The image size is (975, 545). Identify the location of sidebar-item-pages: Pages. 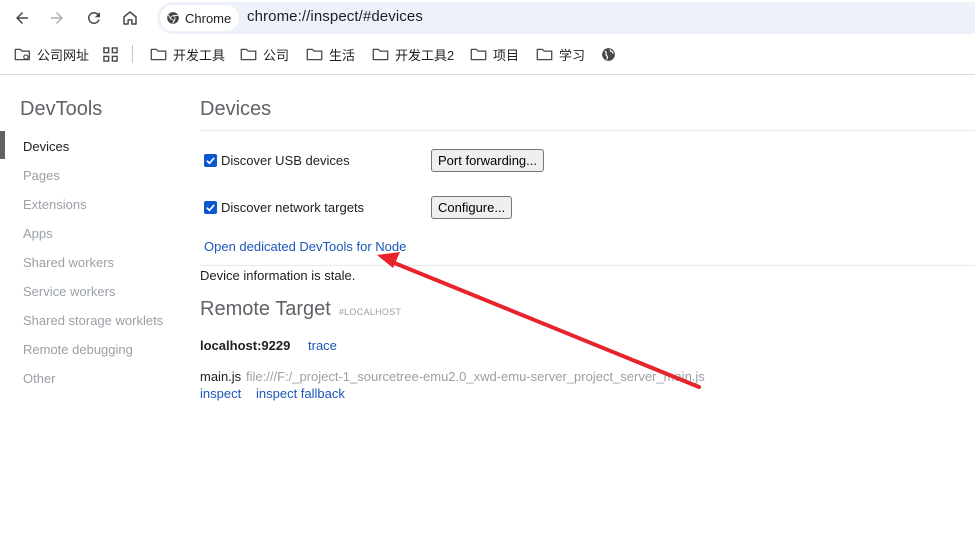
(41, 175).